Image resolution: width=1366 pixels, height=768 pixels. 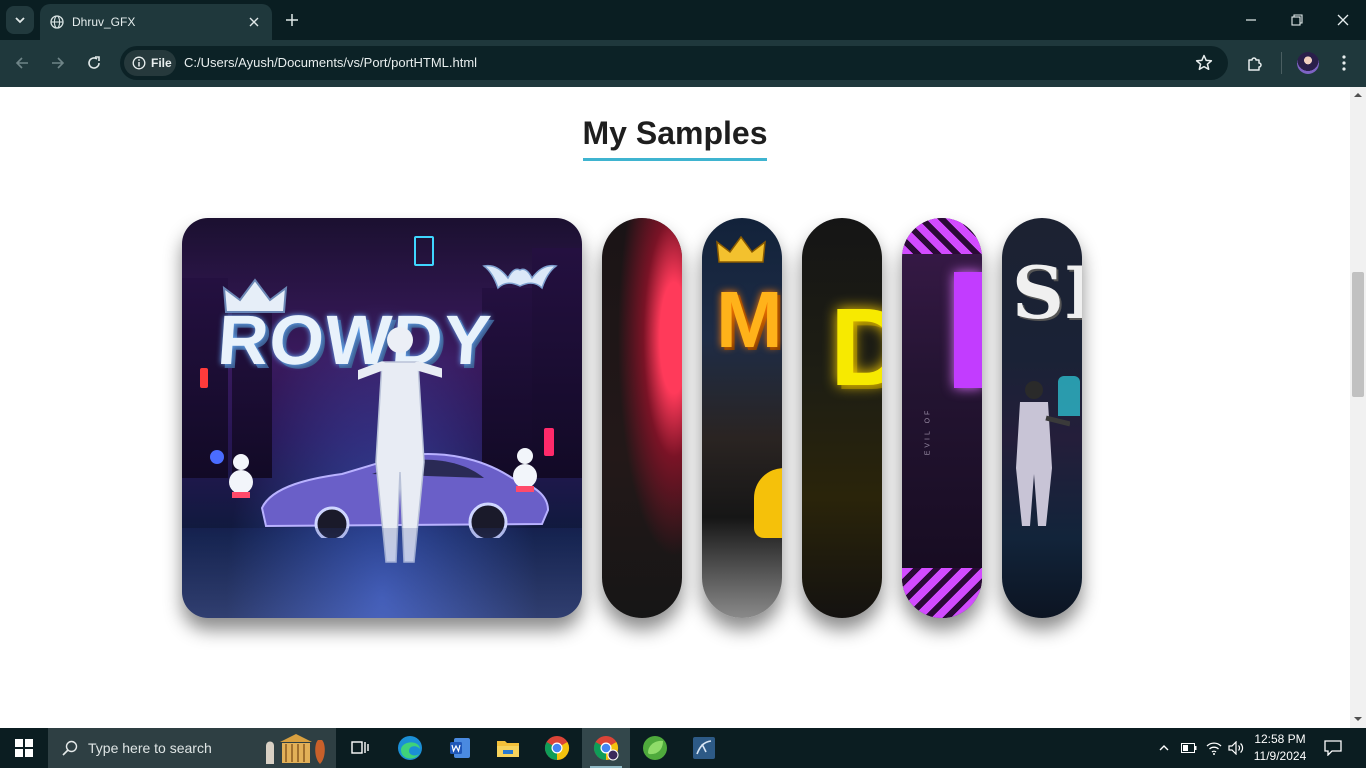 I want to click on extensions-button, so click(x=1255, y=63).